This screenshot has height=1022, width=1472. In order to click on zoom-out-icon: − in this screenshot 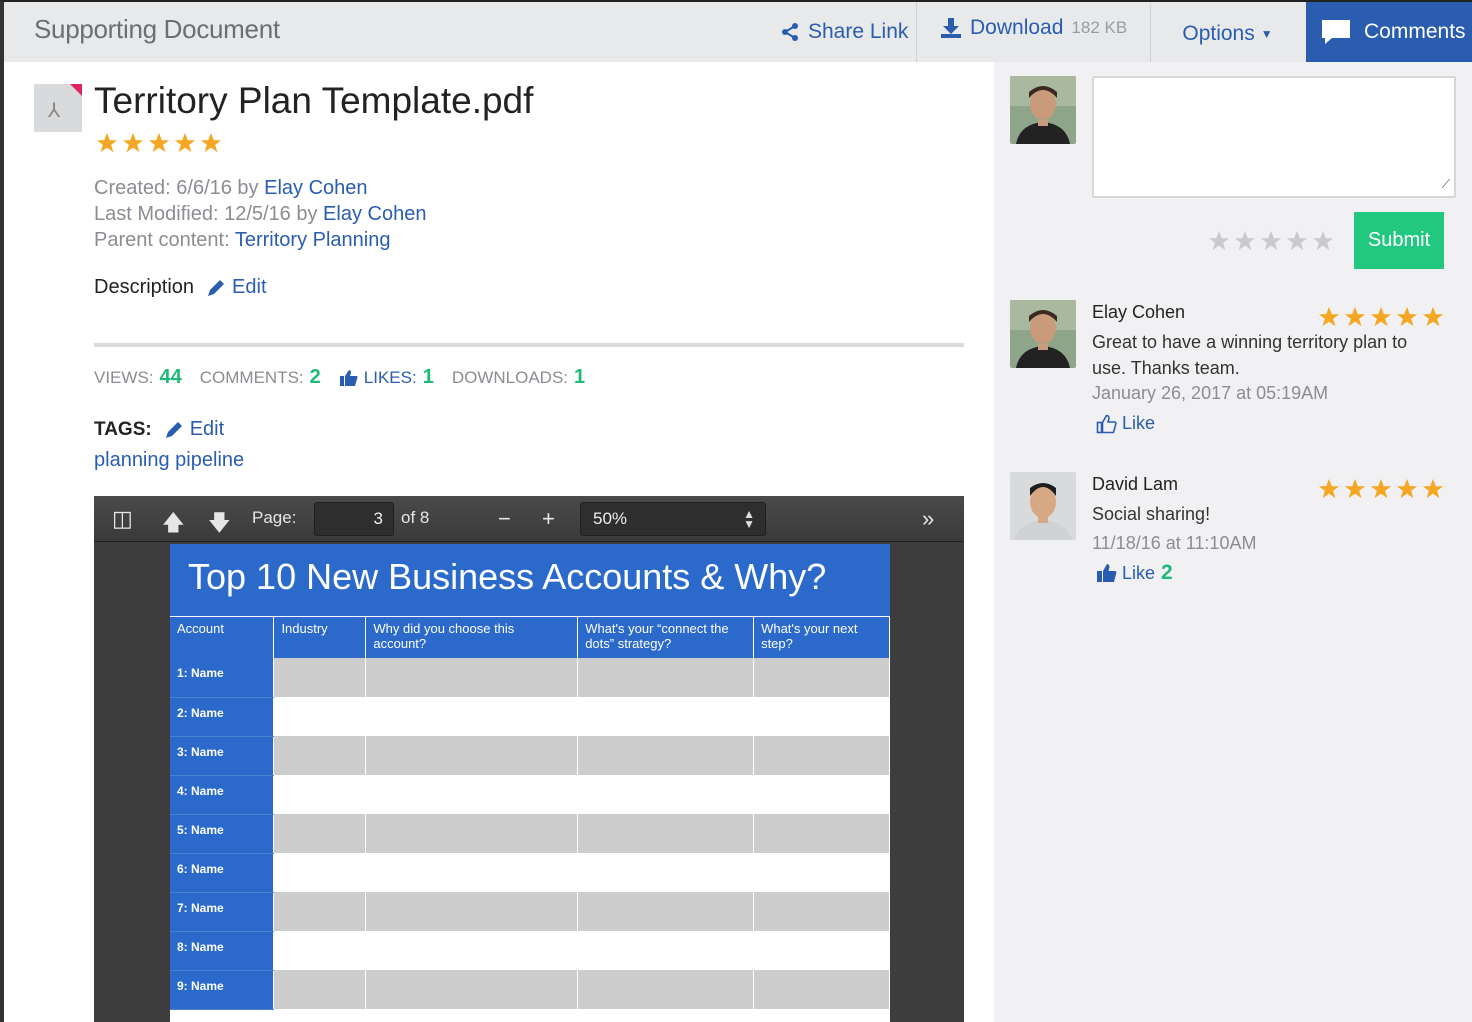, I will do `click(504, 519)`.